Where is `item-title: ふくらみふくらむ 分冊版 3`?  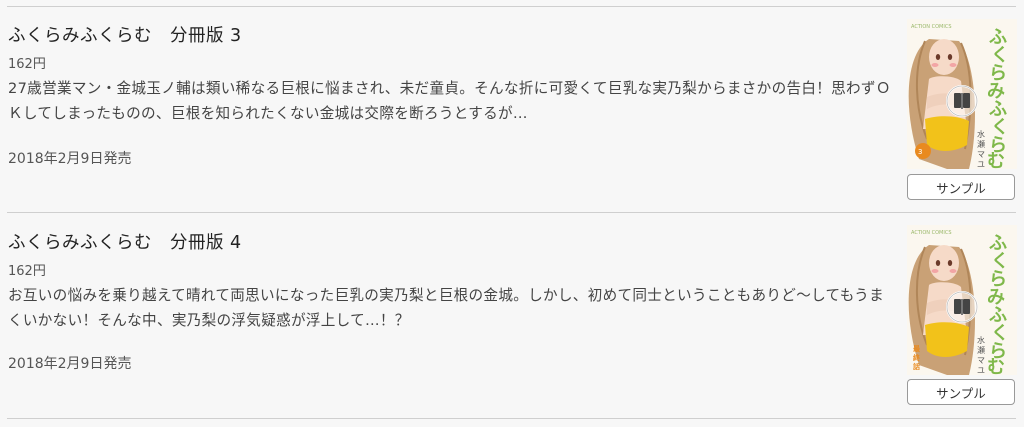 item-title: ふくらみふくらむ 分冊版 3 is located at coordinates (125, 34).